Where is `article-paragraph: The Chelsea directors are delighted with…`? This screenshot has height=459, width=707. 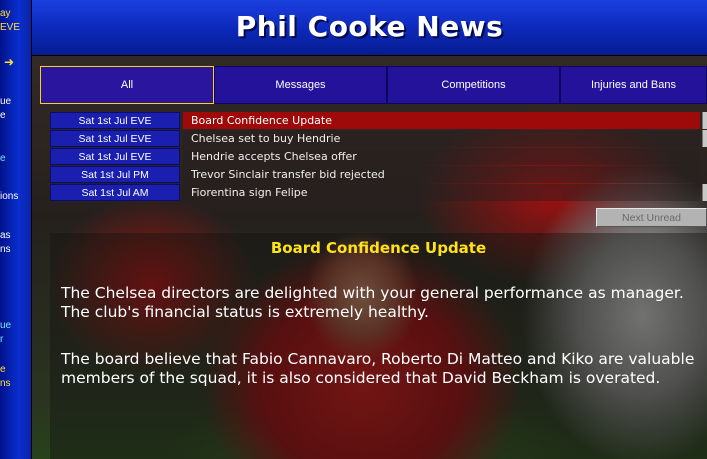
article-paragraph: The Chelsea directors are delighted with… is located at coordinates (372, 302).